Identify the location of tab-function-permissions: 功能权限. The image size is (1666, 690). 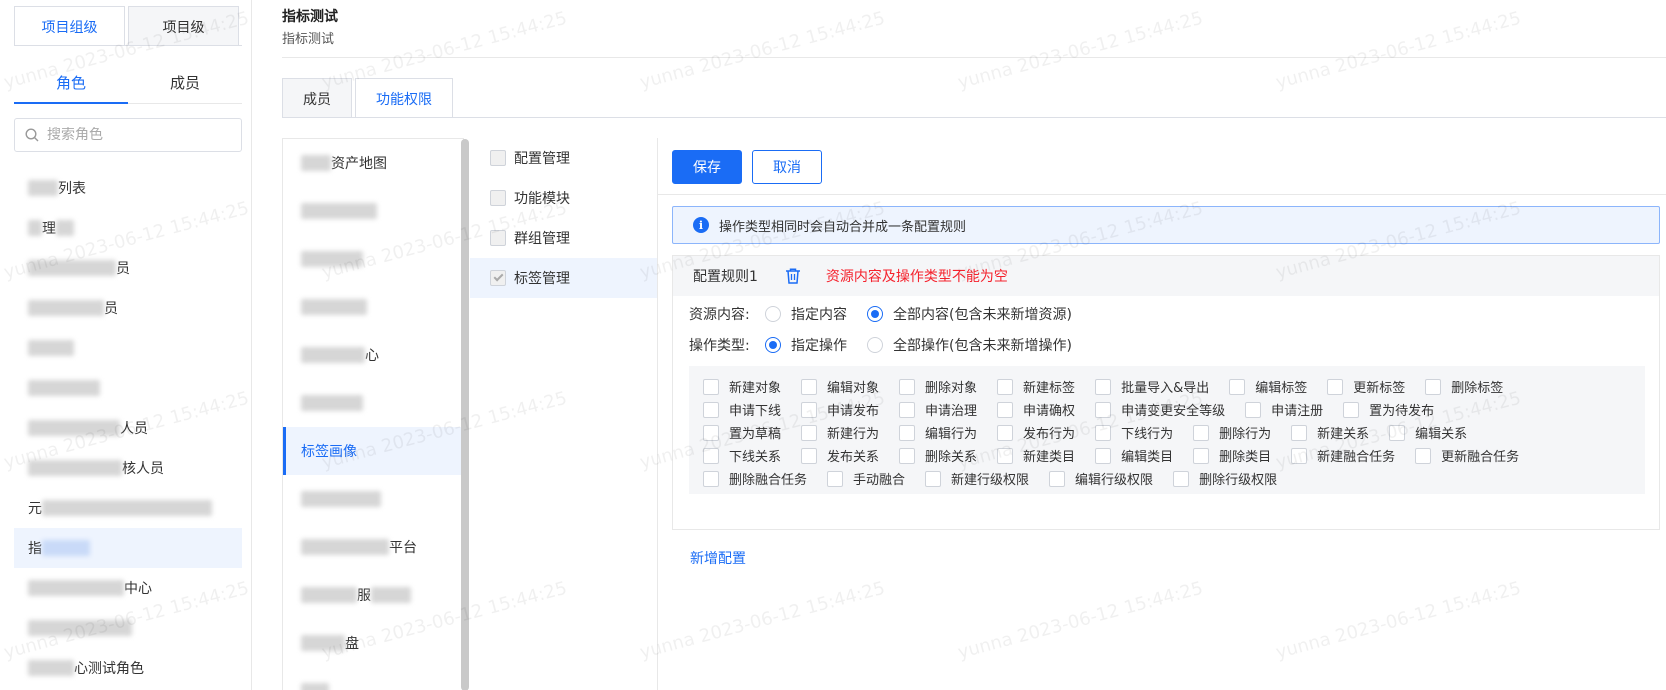
(404, 98).